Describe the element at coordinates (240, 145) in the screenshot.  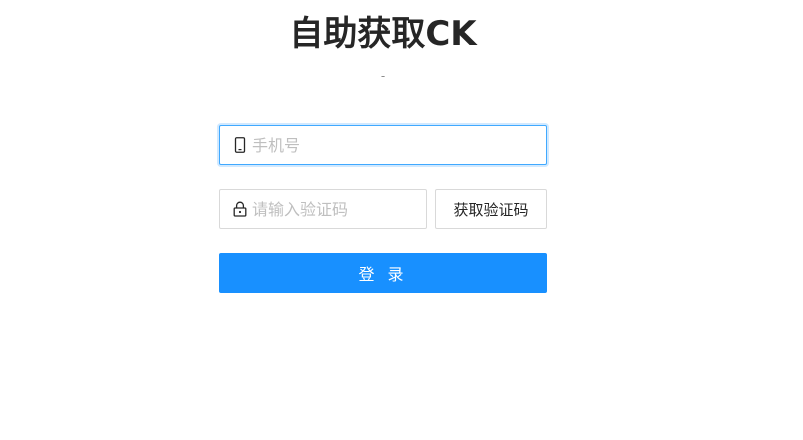
I see `mobile-icon` at that location.